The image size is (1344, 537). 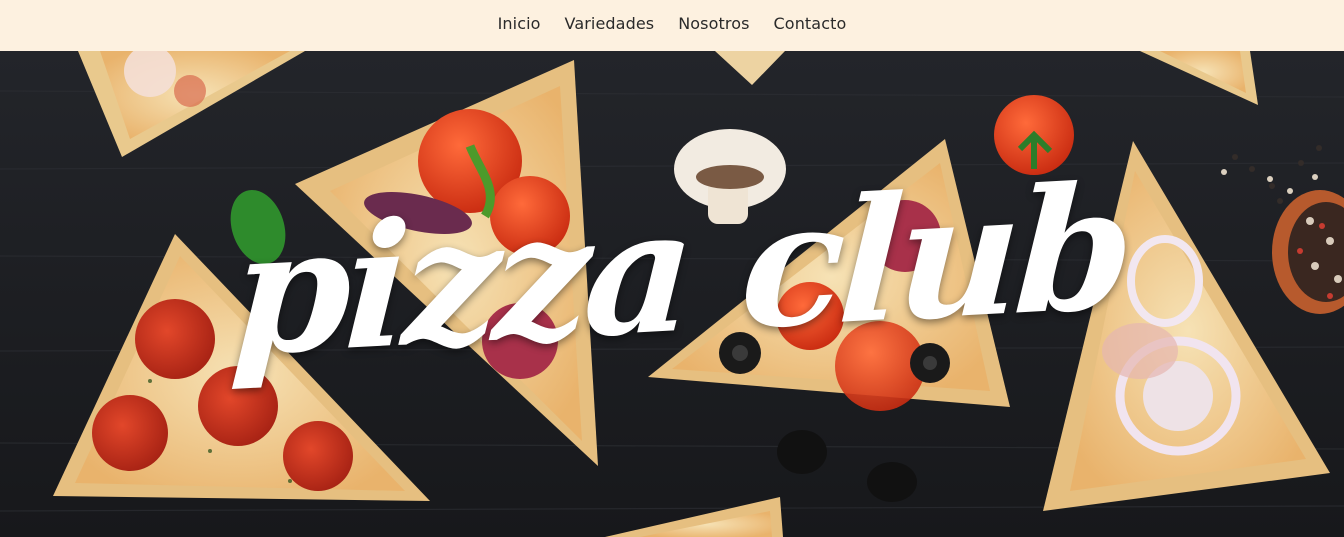 I want to click on nav-link-contacto: Contacto, so click(x=810, y=23).